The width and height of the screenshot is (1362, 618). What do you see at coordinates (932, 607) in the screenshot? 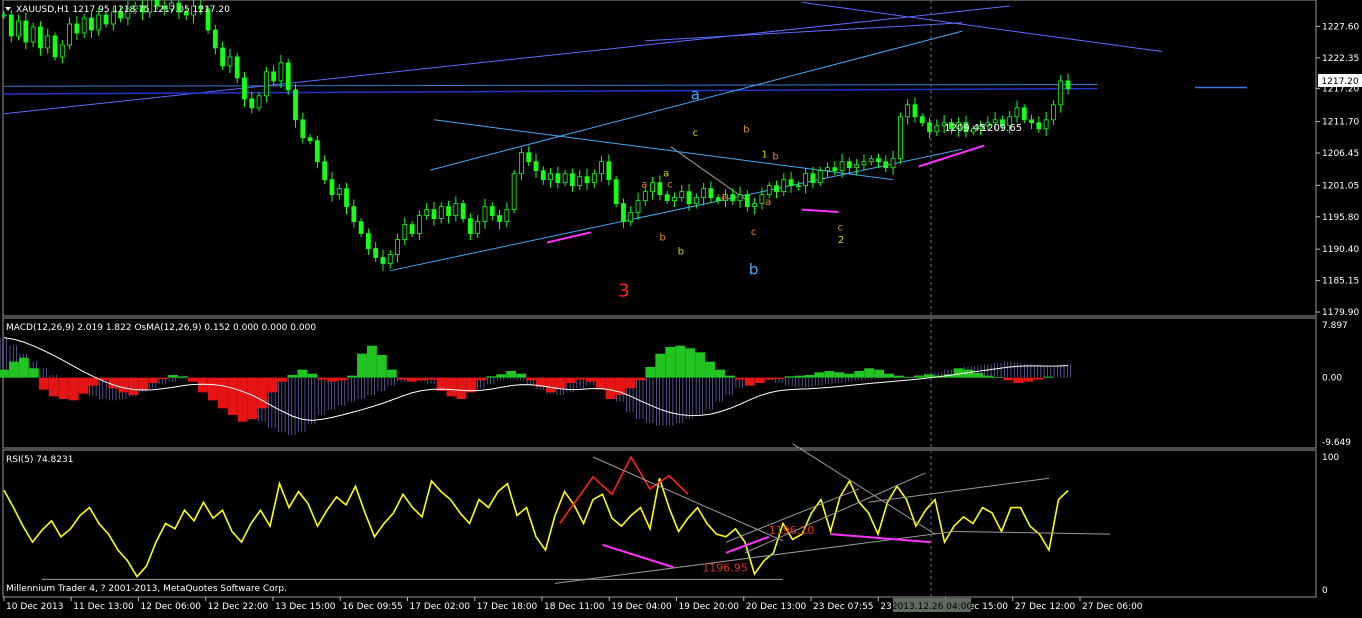
I see `crosshair-time-label: 2013.12.26 04:00` at bounding box center [932, 607].